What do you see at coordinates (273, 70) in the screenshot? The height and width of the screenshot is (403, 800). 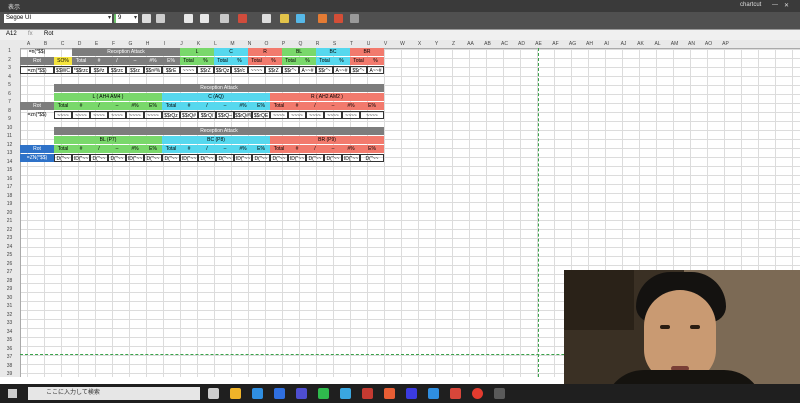 I see `cell-r3-n: $$rZ` at bounding box center [273, 70].